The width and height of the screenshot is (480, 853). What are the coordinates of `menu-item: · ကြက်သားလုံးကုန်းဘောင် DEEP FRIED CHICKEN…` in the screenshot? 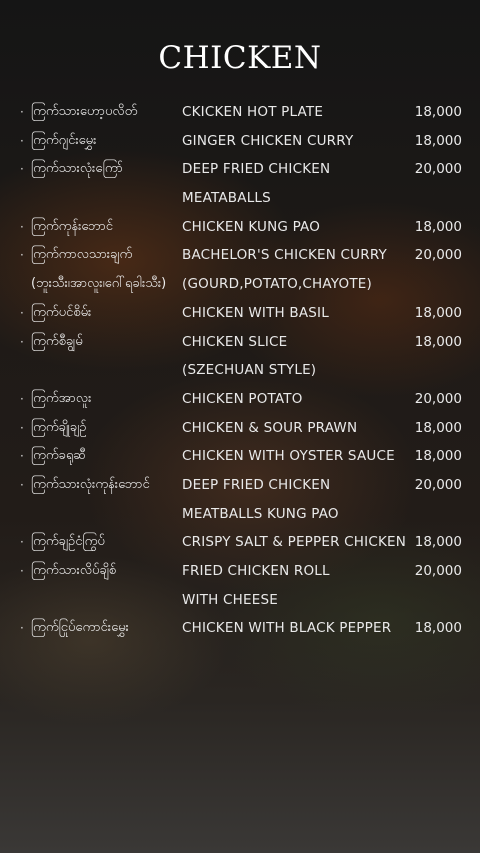 It's located at (240, 499).